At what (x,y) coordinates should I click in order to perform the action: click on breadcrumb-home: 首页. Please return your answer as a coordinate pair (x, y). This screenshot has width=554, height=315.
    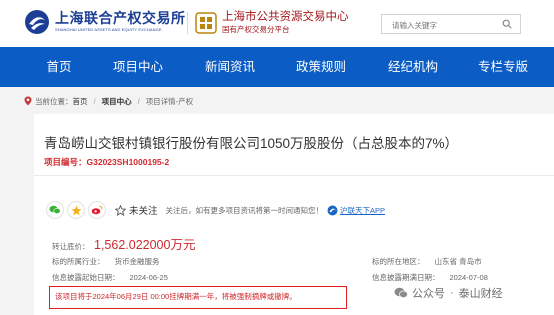
    Looking at the image, I should click on (80, 101).